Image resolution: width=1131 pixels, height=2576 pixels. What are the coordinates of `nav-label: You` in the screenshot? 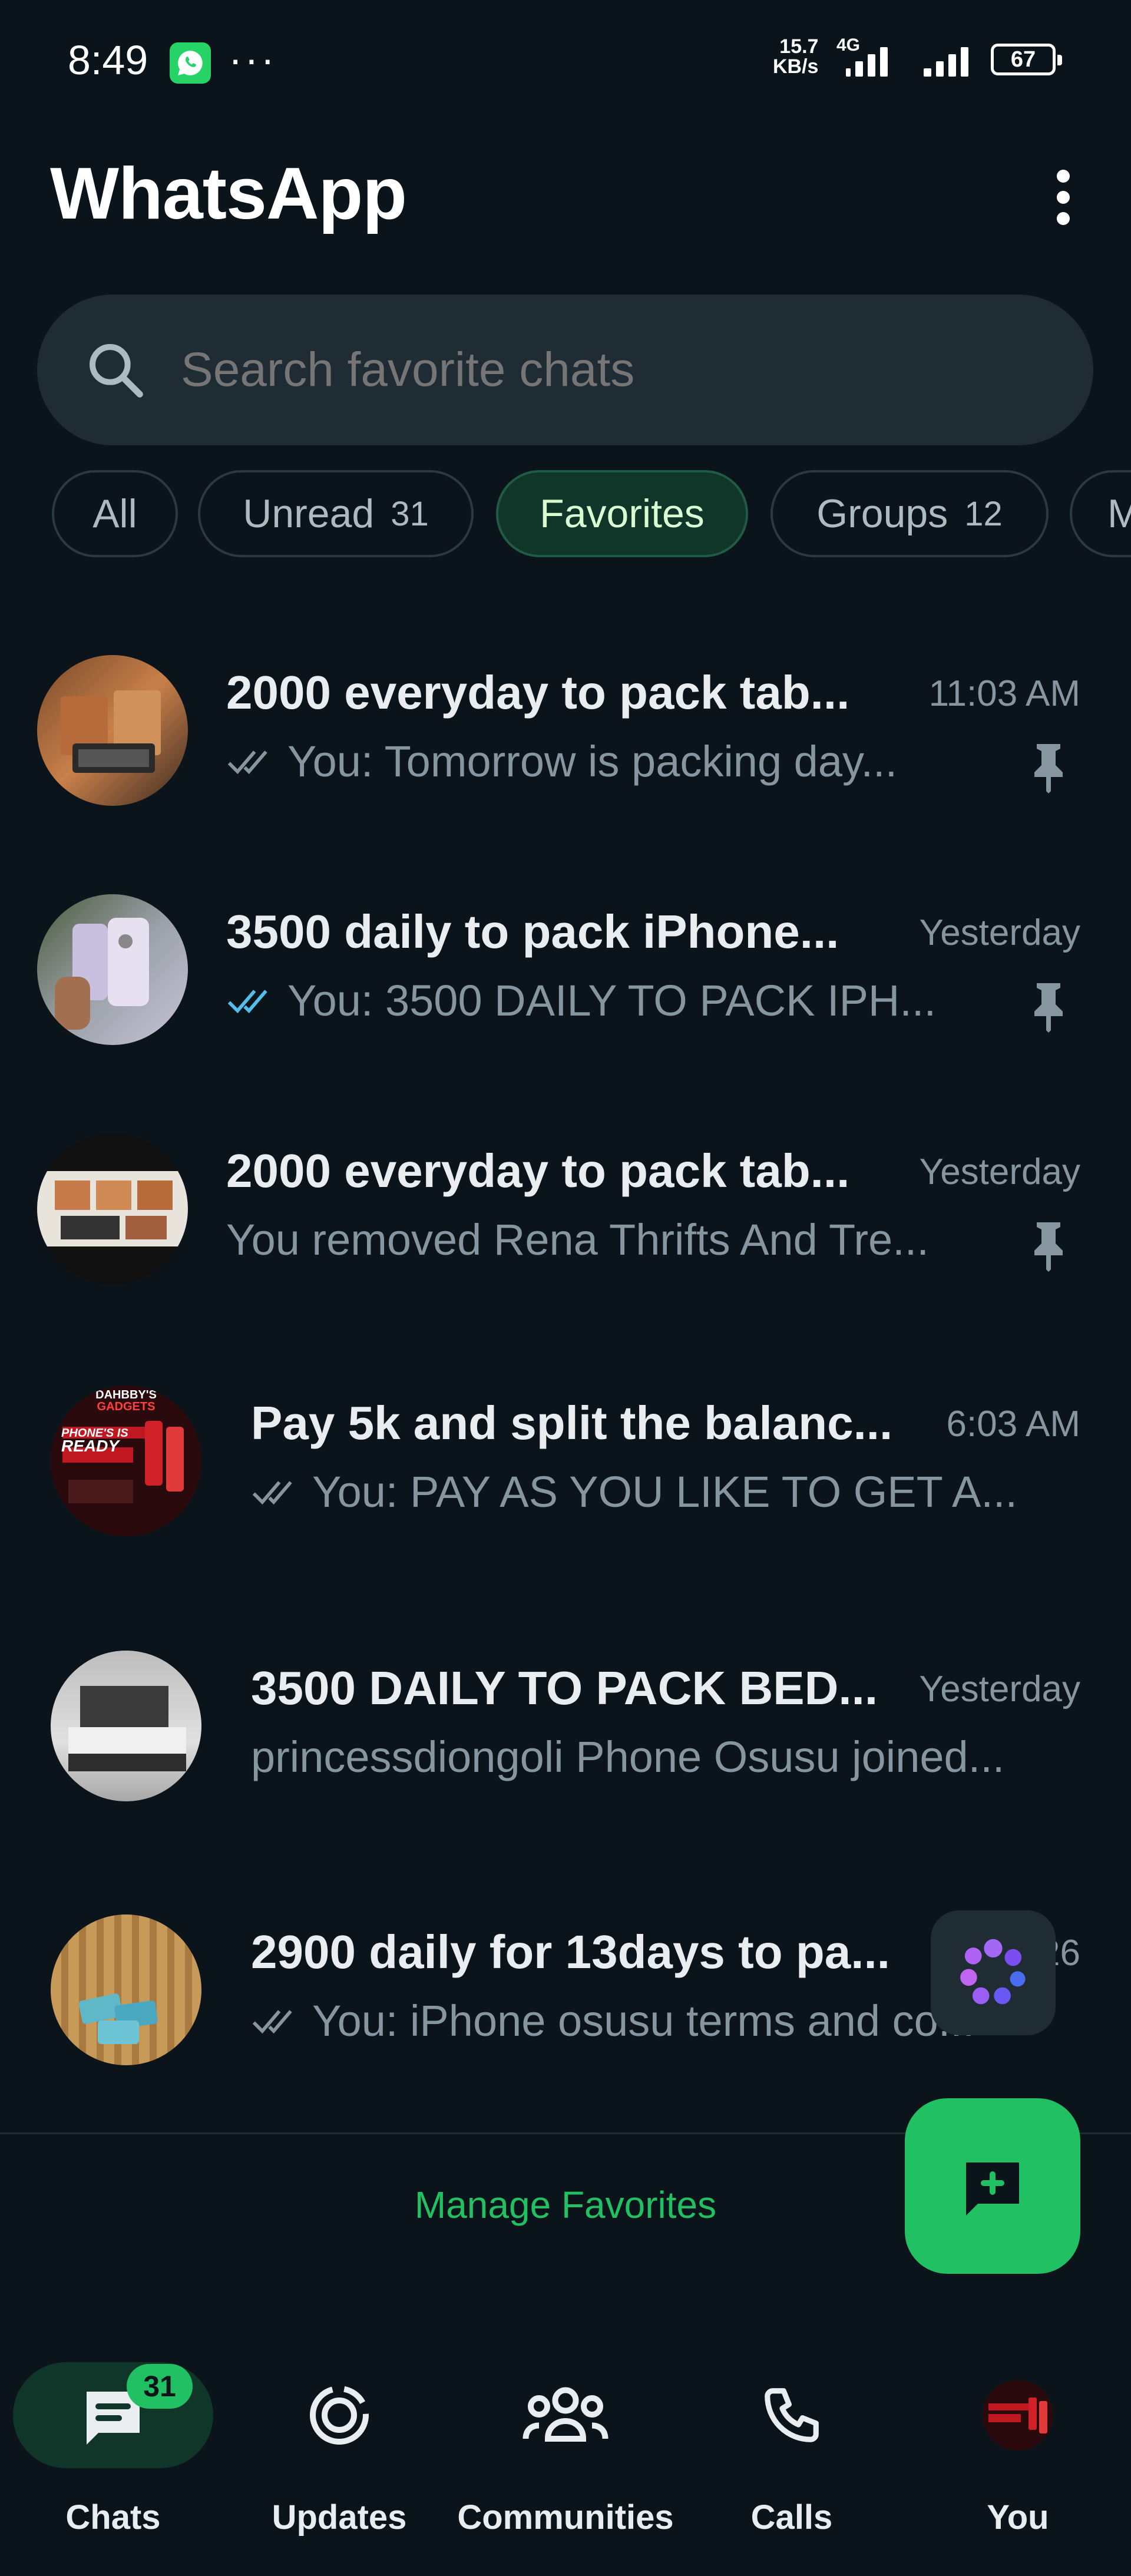 It's located at (1018, 2517).